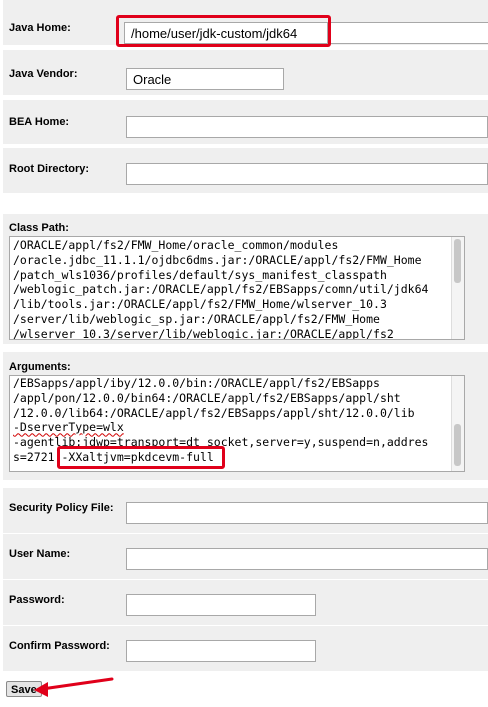 Image resolution: width=488 pixels, height=707 pixels. What do you see at coordinates (59, 646) in the screenshot?
I see `confirm-password-label: Confirm Password:` at bounding box center [59, 646].